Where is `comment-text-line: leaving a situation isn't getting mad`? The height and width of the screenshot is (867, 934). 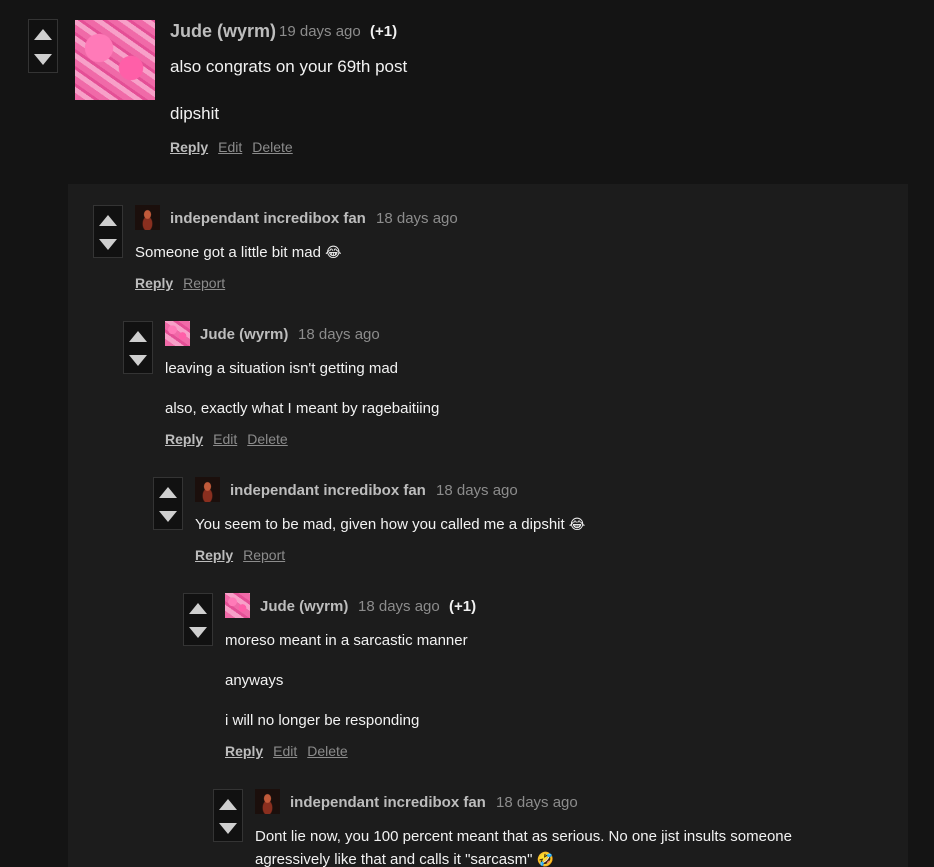 comment-text-line: leaving a situation isn't getting mad is located at coordinates (282, 368).